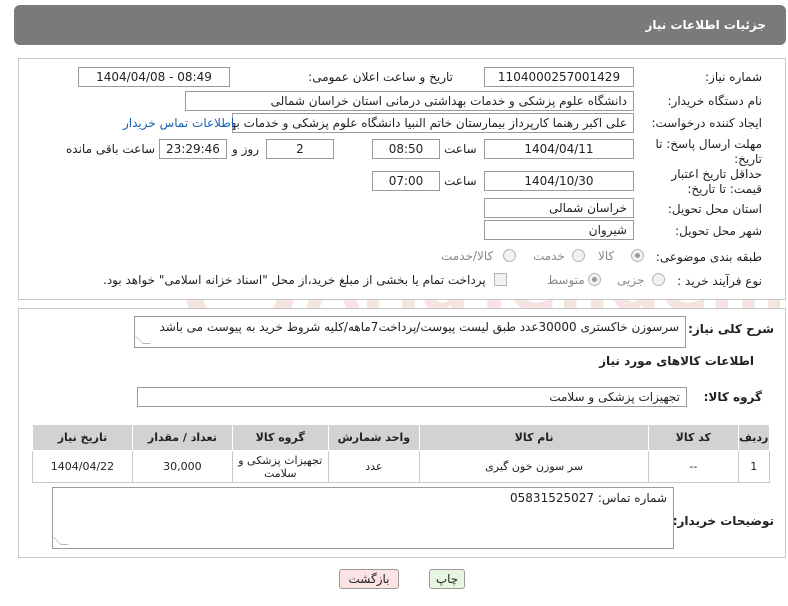 This screenshot has width=788, height=606. I want to click on goods-group-label: گروه کالا:, so click(732, 397).